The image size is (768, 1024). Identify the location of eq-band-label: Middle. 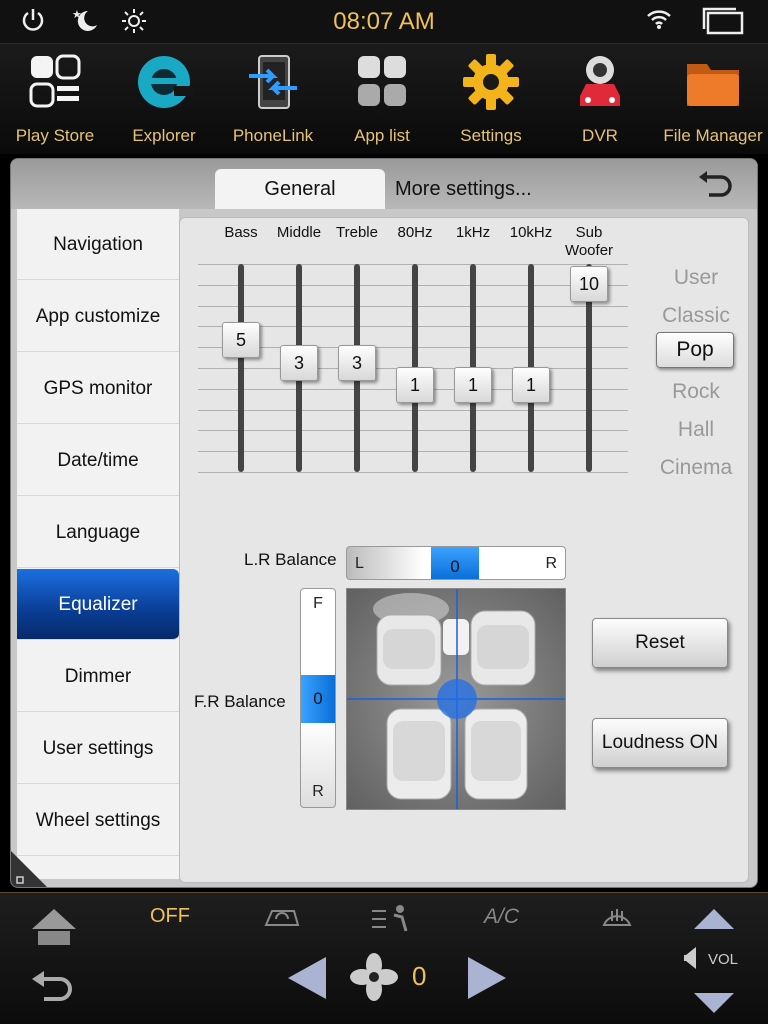
(299, 232).